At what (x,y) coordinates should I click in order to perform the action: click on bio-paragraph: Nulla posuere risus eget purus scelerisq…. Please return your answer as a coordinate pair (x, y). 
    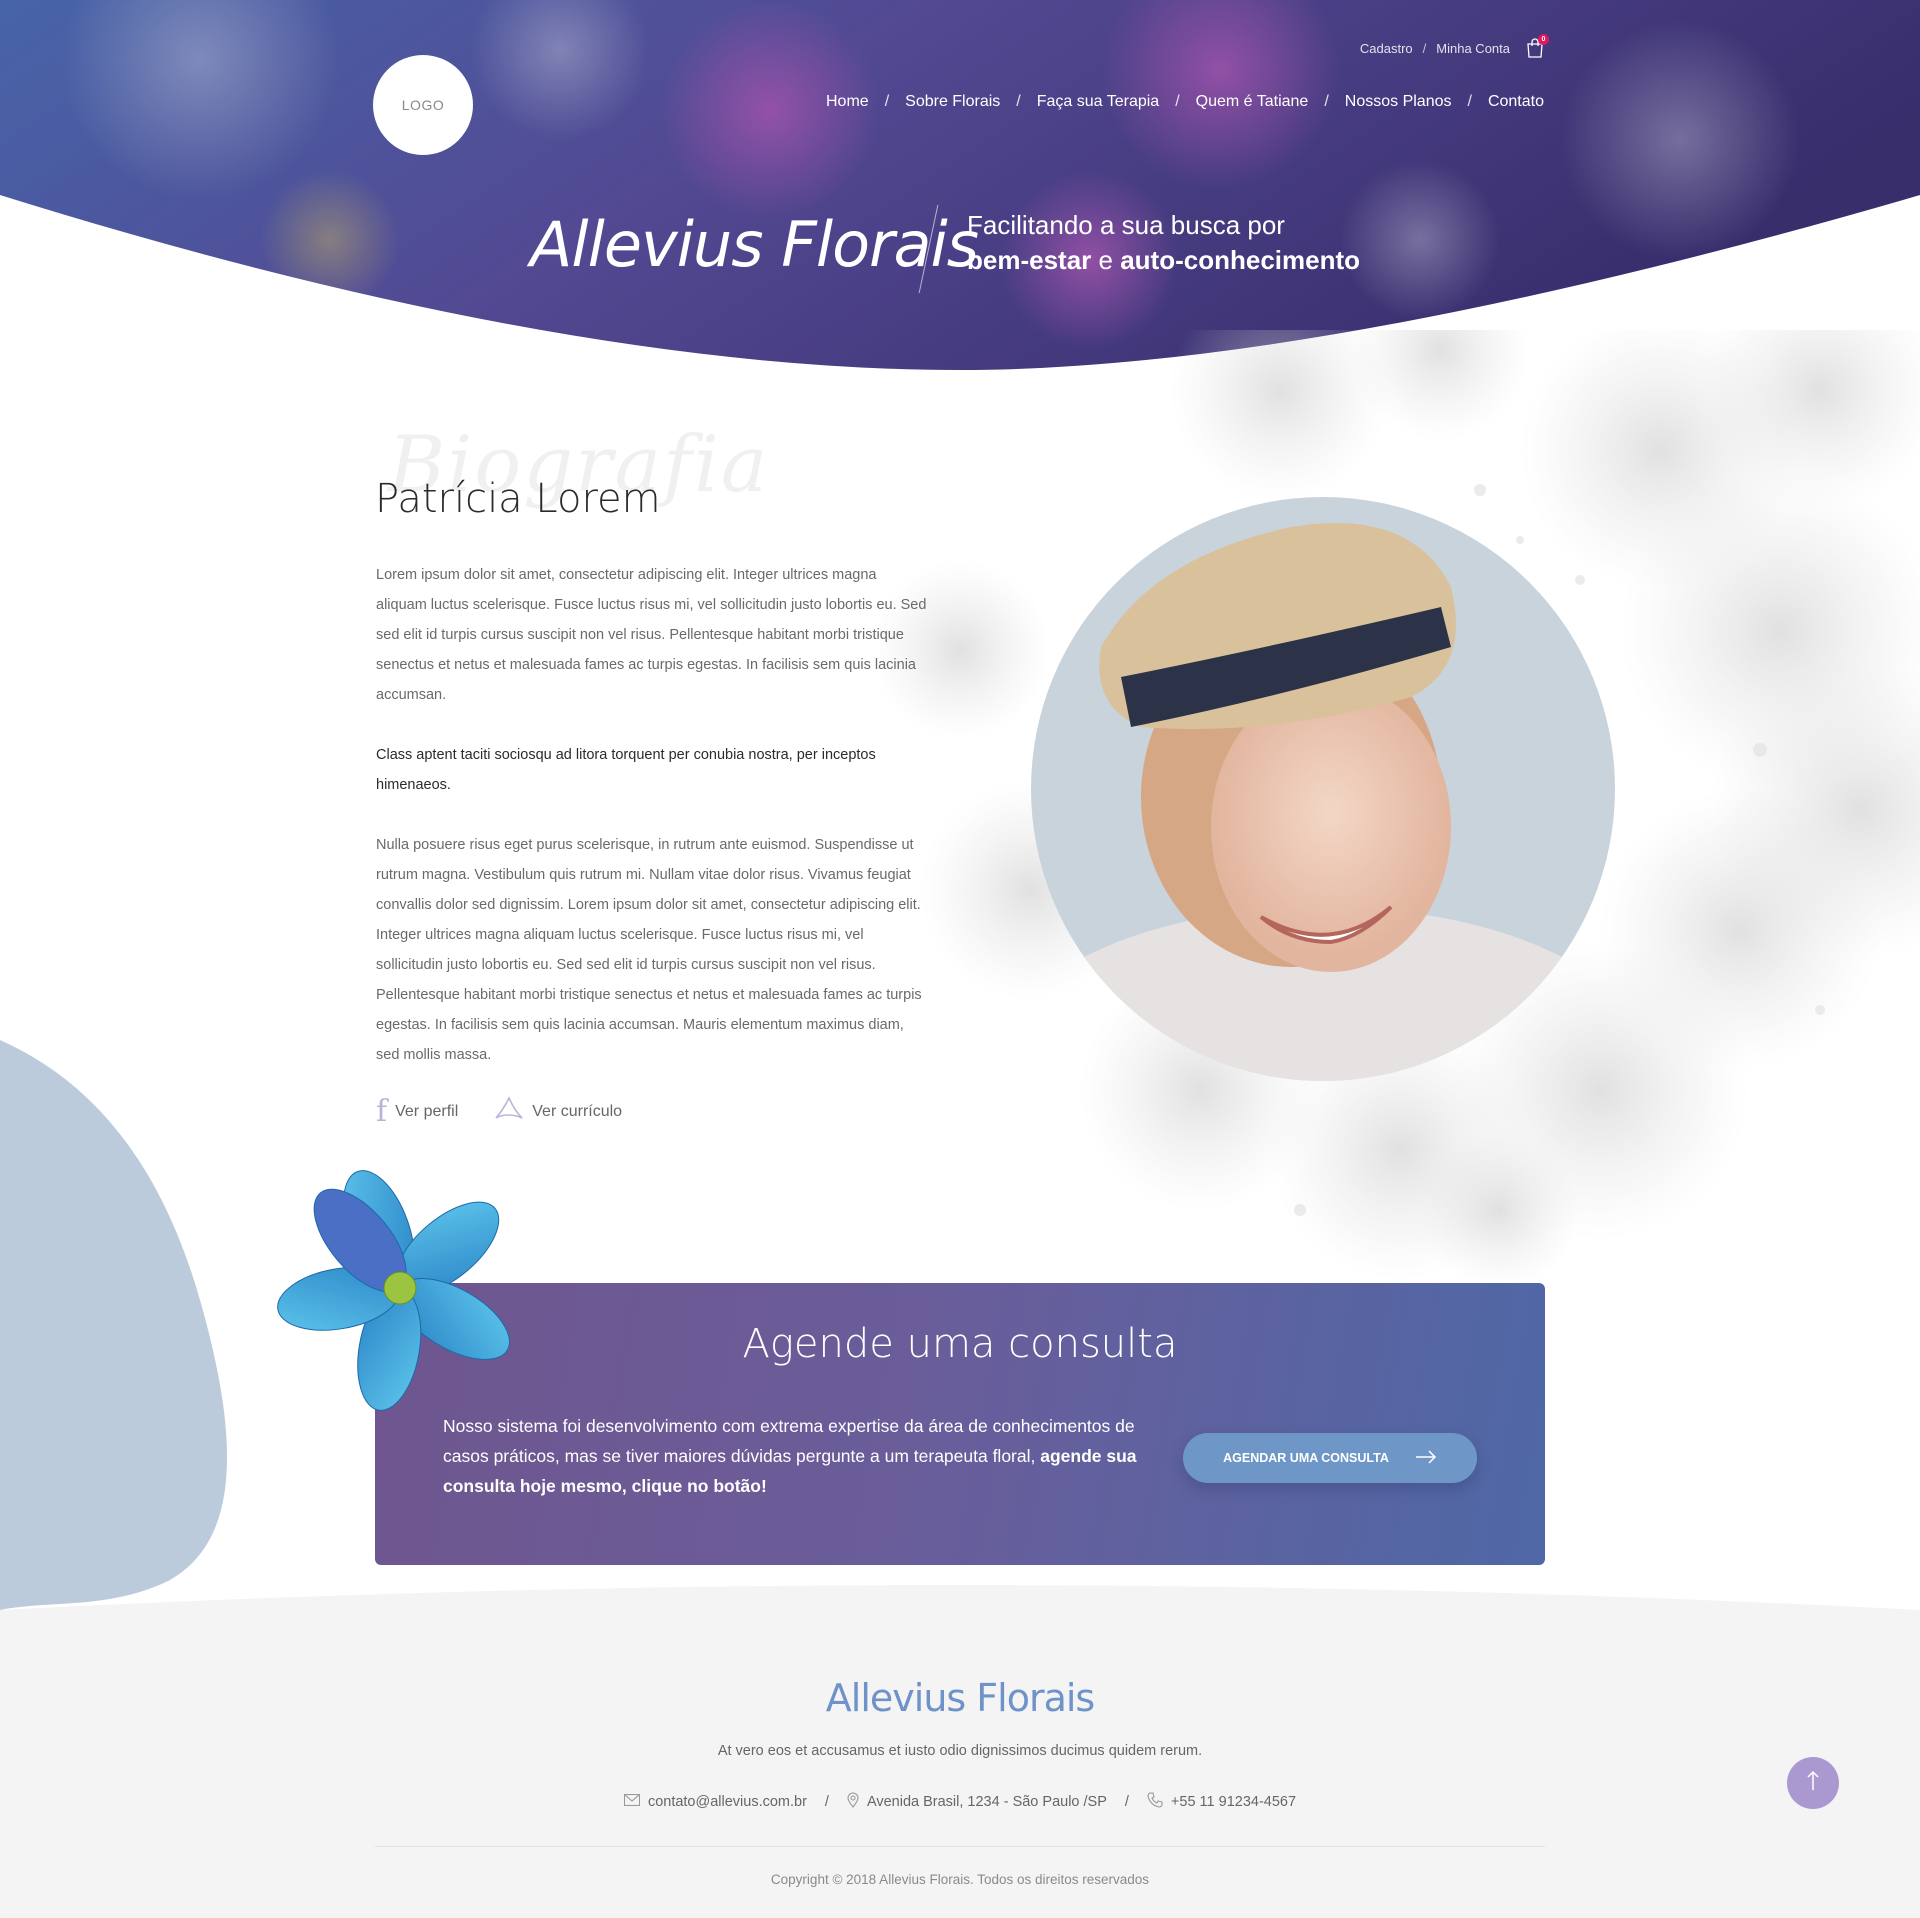
    Looking at the image, I should click on (649, 950).